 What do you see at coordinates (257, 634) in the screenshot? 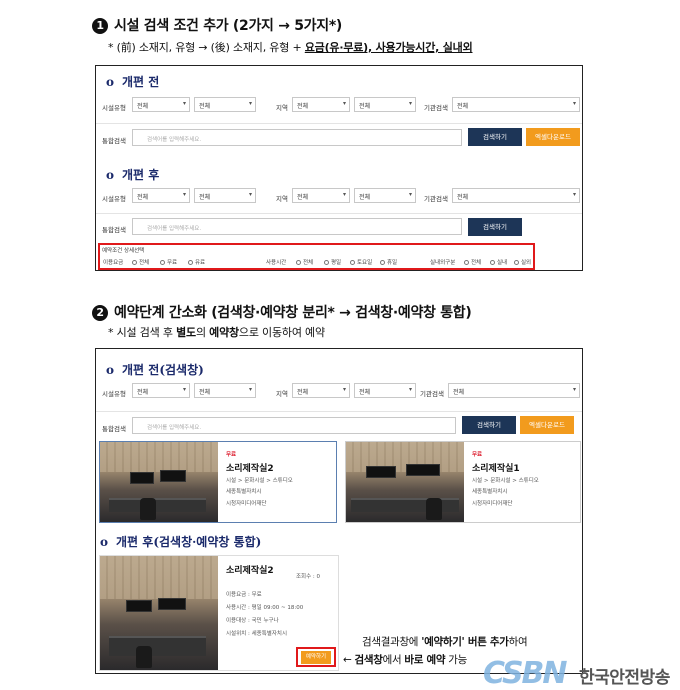
I see `room-location: 시설위치 : 세종특별자치시` at bounding box center [257, 634].